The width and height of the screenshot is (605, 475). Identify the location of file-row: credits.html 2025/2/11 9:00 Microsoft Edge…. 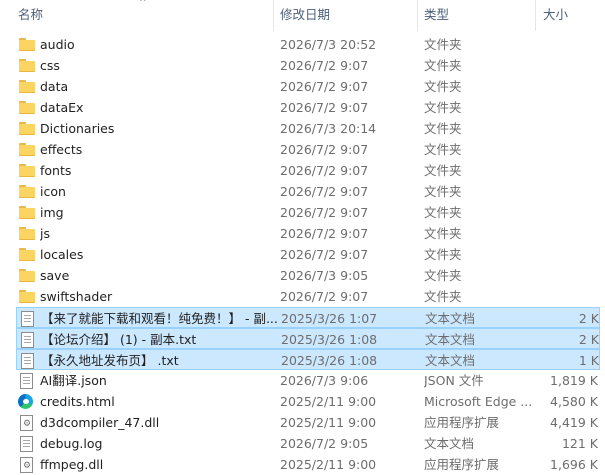
(308, 401).